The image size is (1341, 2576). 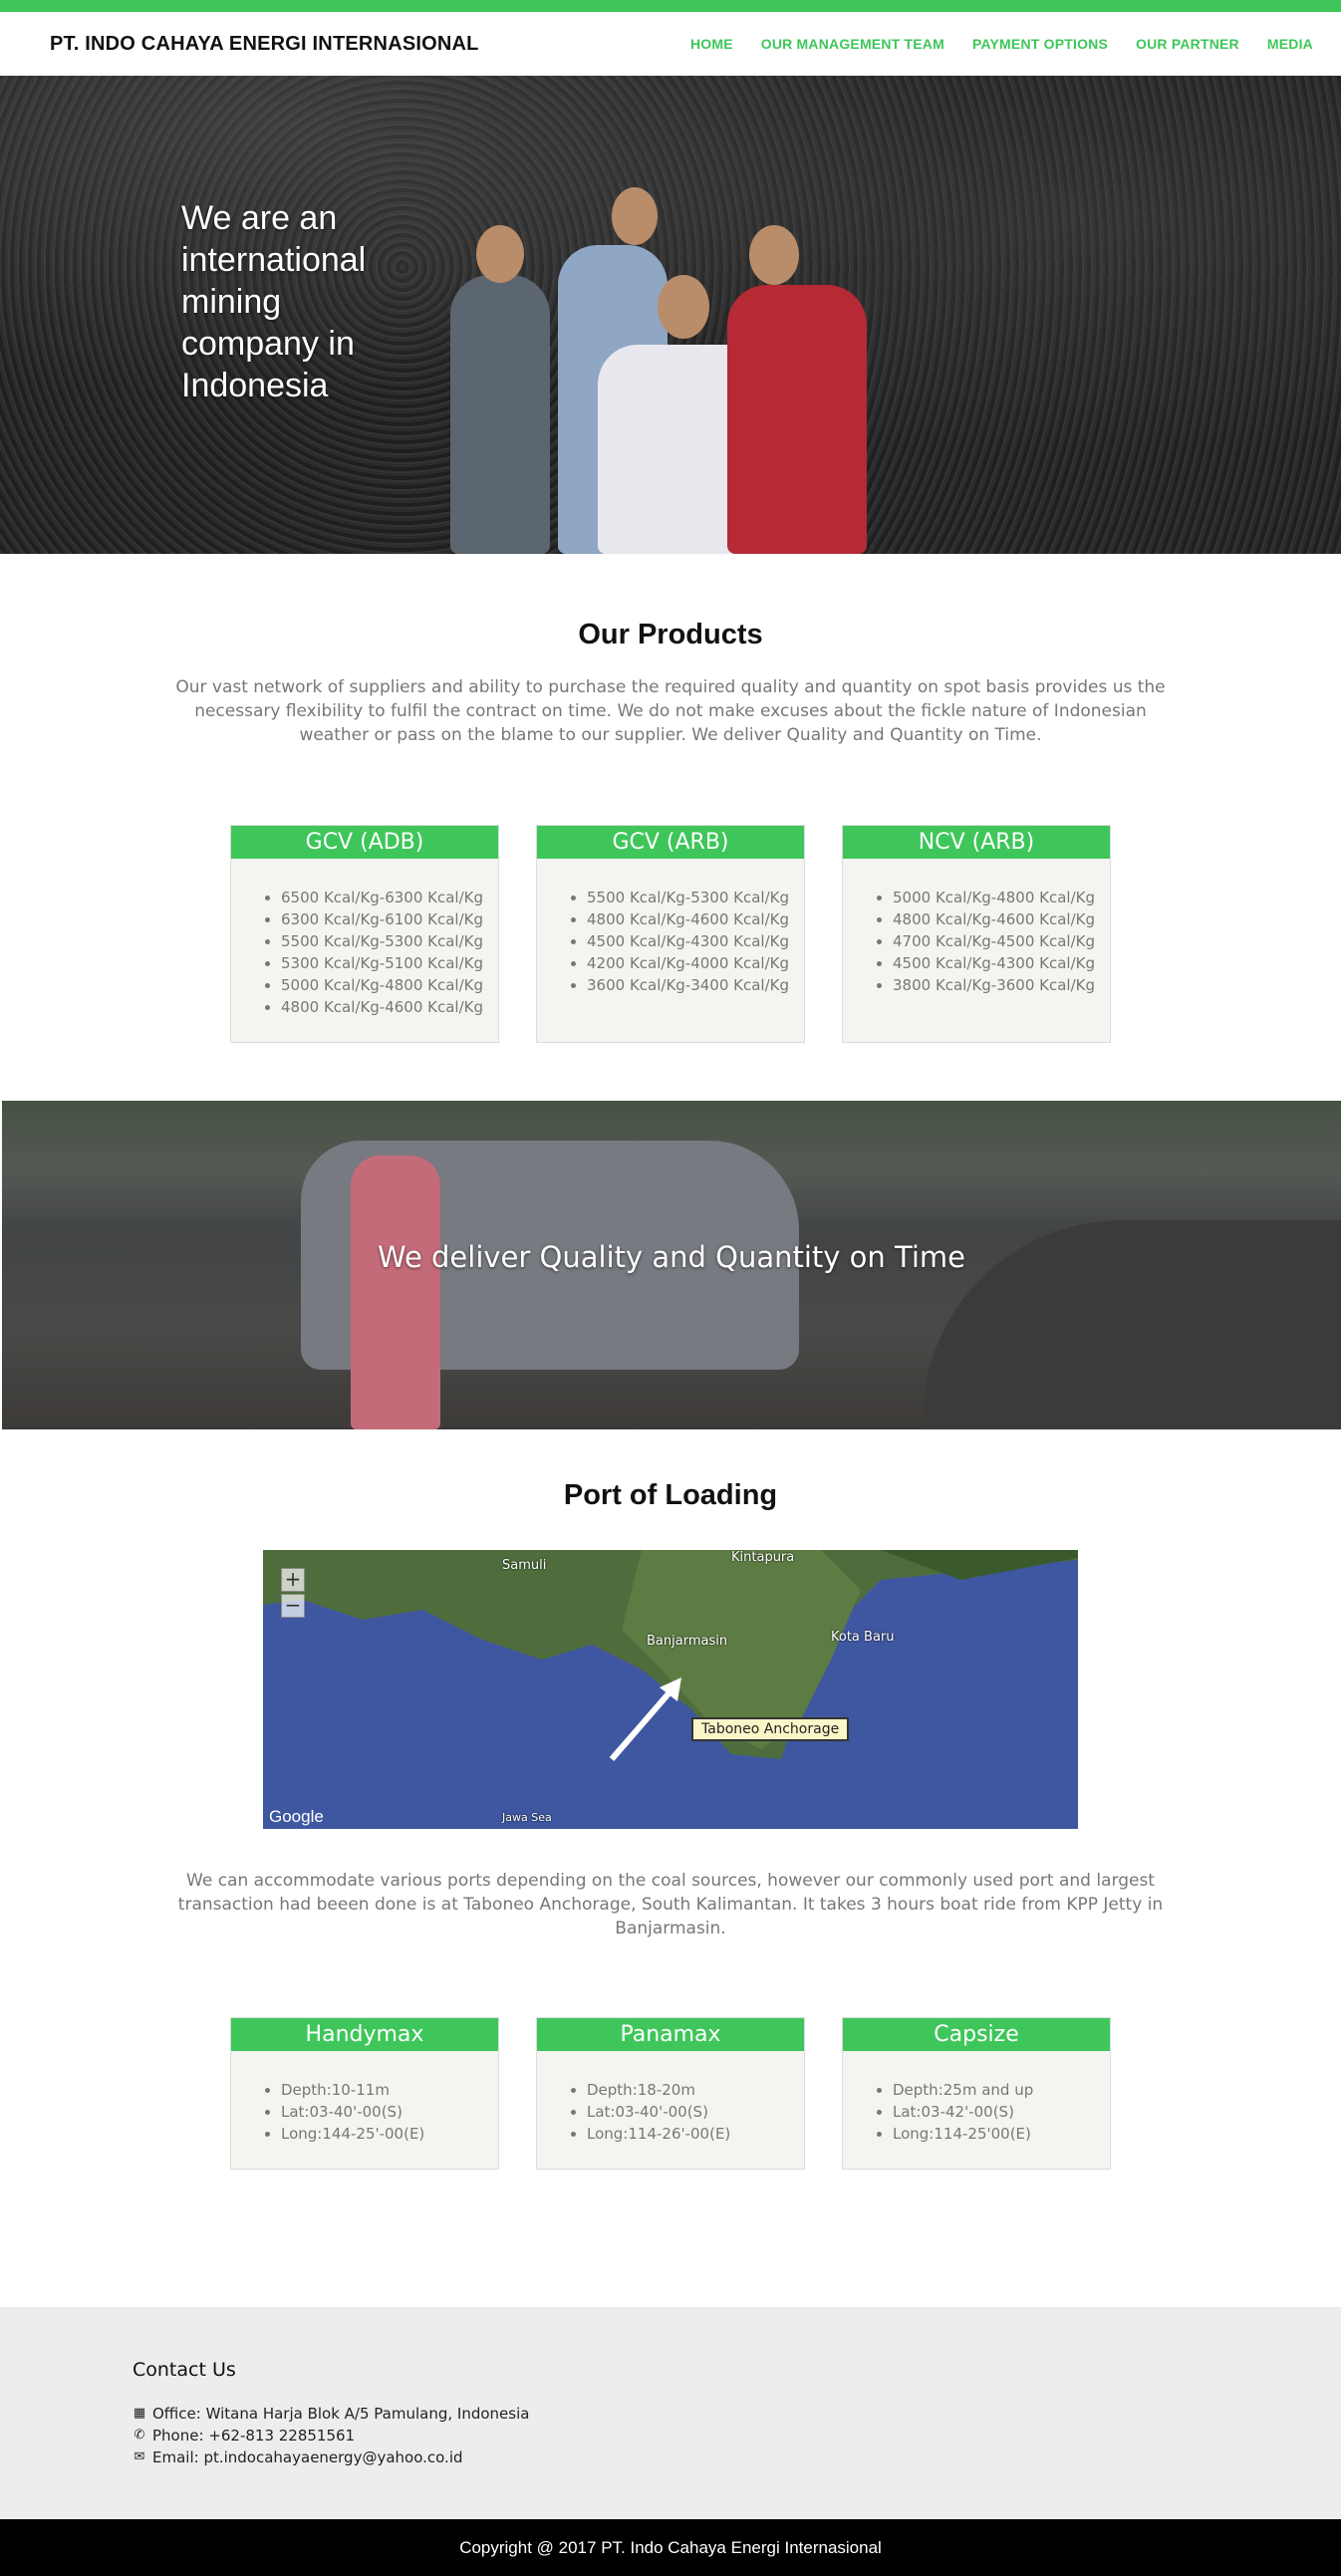 What do you see at coordinates (737, 2457) in the screenshot?
I see `contact-email: ✉ Email: pt.indocahayaenergy@yahoo.co.id` at bounding box center [737, 2457].